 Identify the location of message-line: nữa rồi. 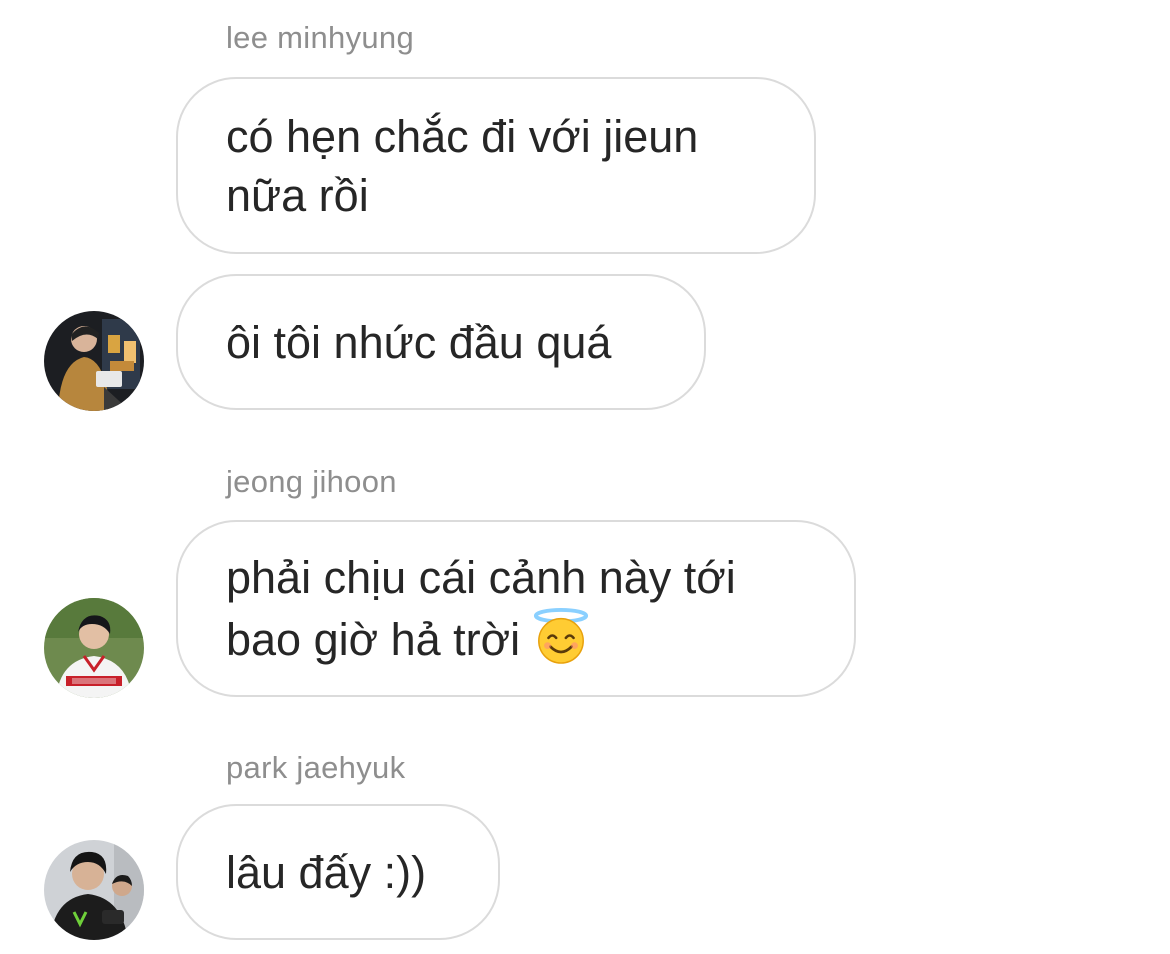
(297, 195).